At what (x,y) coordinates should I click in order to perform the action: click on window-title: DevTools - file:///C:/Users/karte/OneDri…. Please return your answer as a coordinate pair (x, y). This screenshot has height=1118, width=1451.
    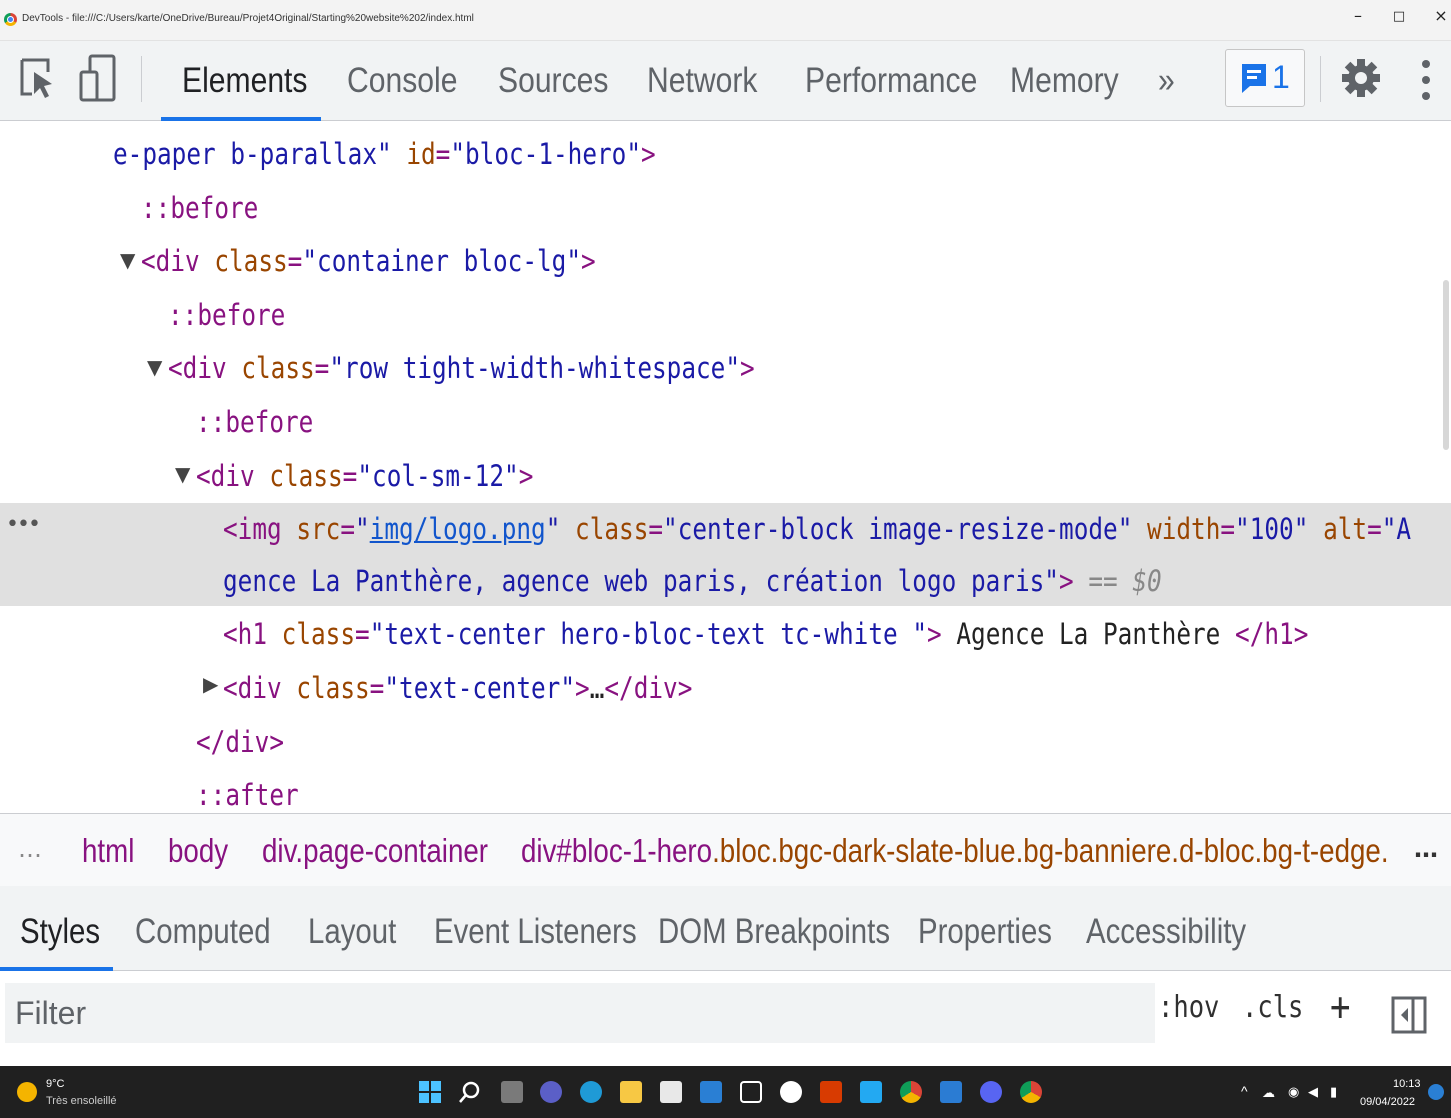
    Looking at the image, I should click on (248, 18).